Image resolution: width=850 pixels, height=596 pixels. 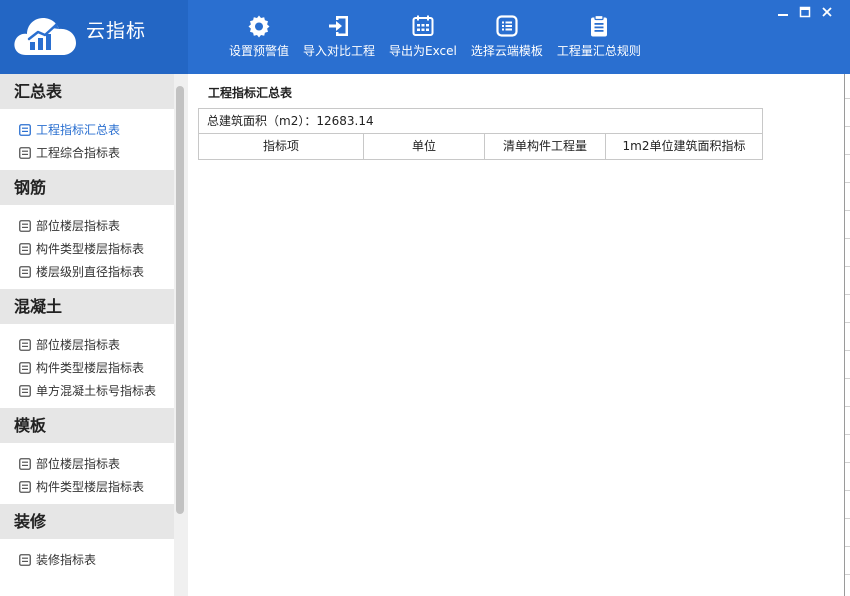 I want to click on cloud-chart-logo-icon, so click(x=45, y=36).